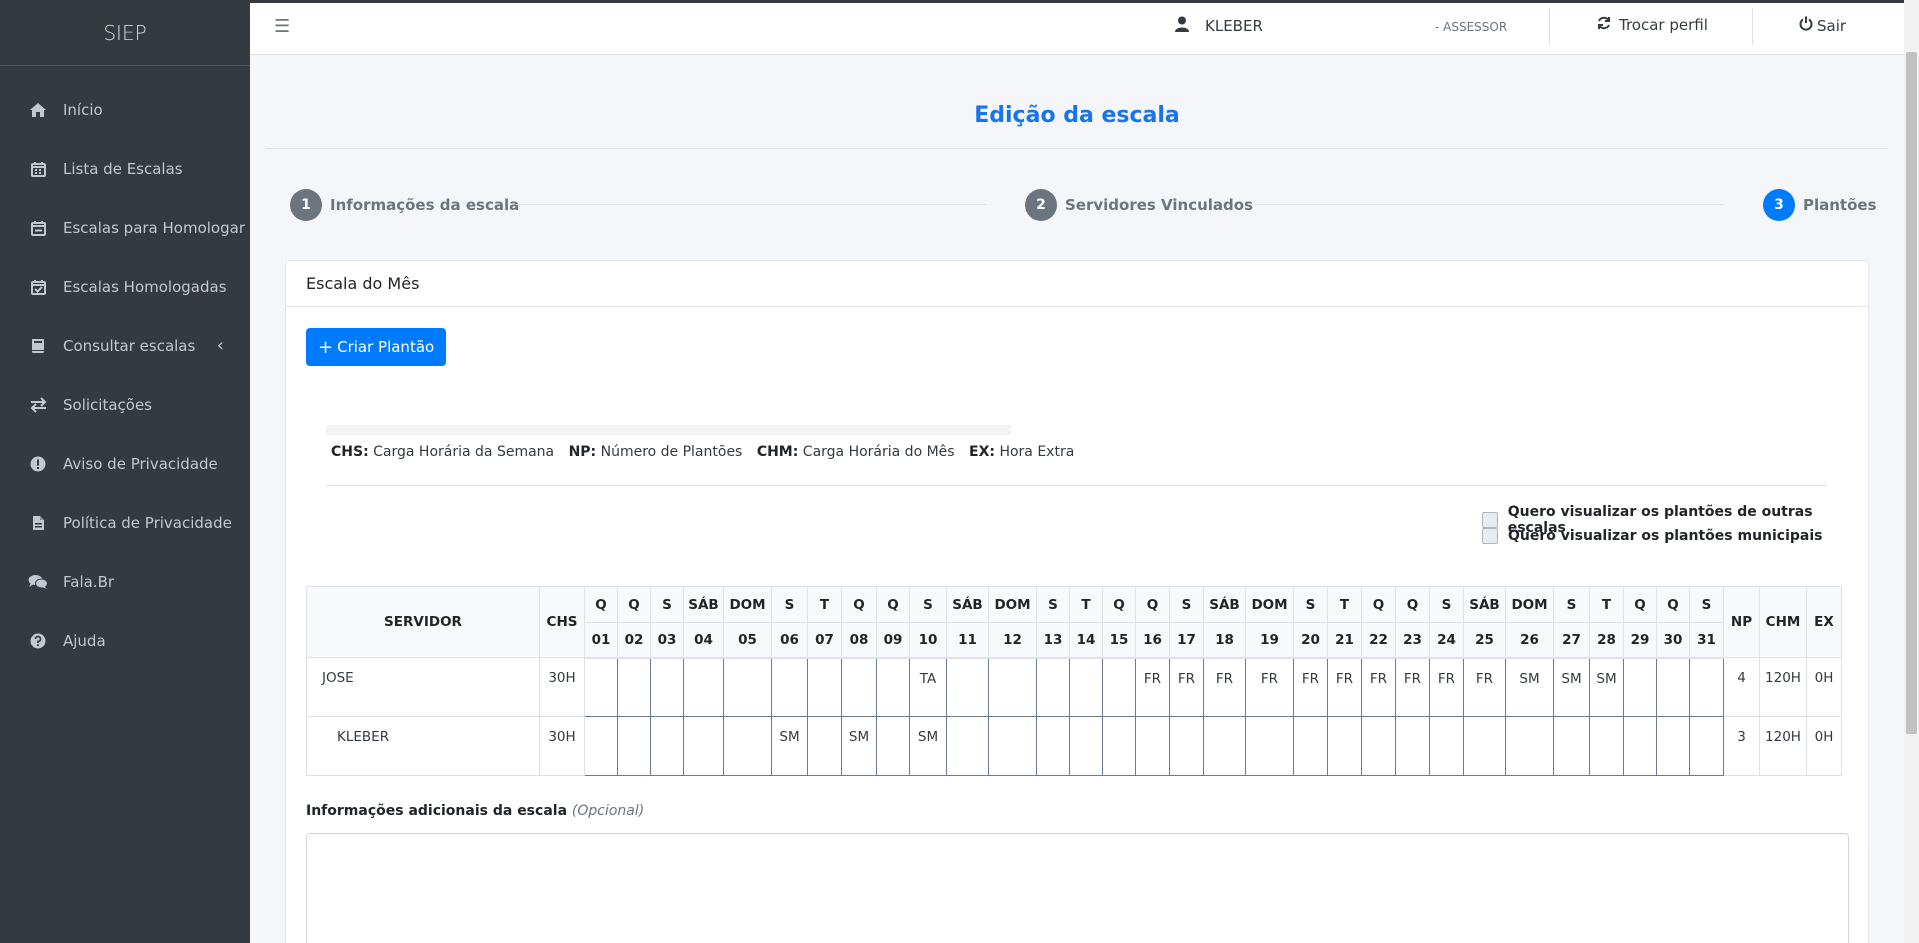 This screenshot has height=943, width=1919. What do you see at coordinates (1663, 25) in the screenshot?
I see `switch-profile-label: Trocar perfil` at bounding box center [1663, 25].